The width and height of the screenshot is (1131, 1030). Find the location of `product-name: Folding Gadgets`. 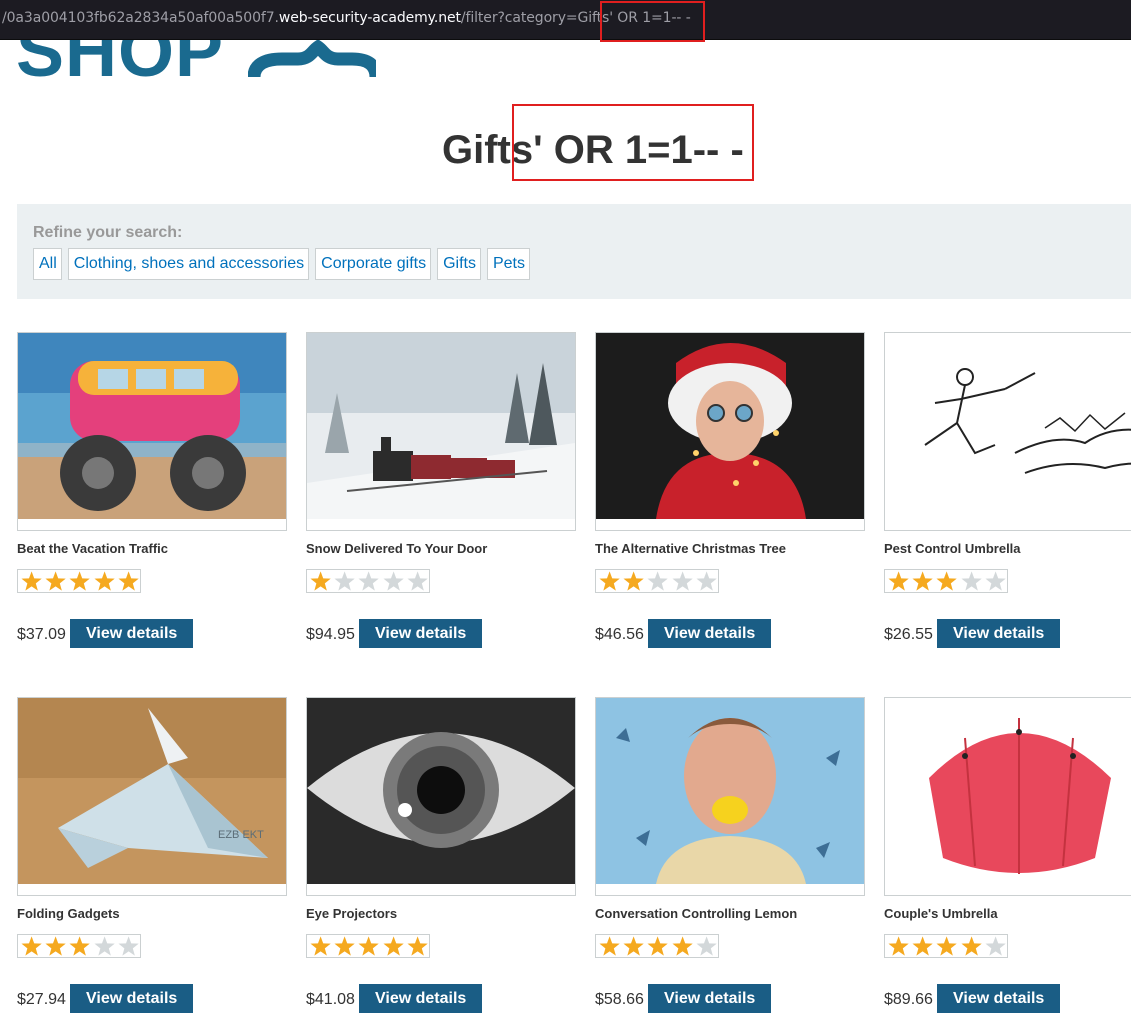

product-name: Folding Gadgets is located at coordinates (68, 913).